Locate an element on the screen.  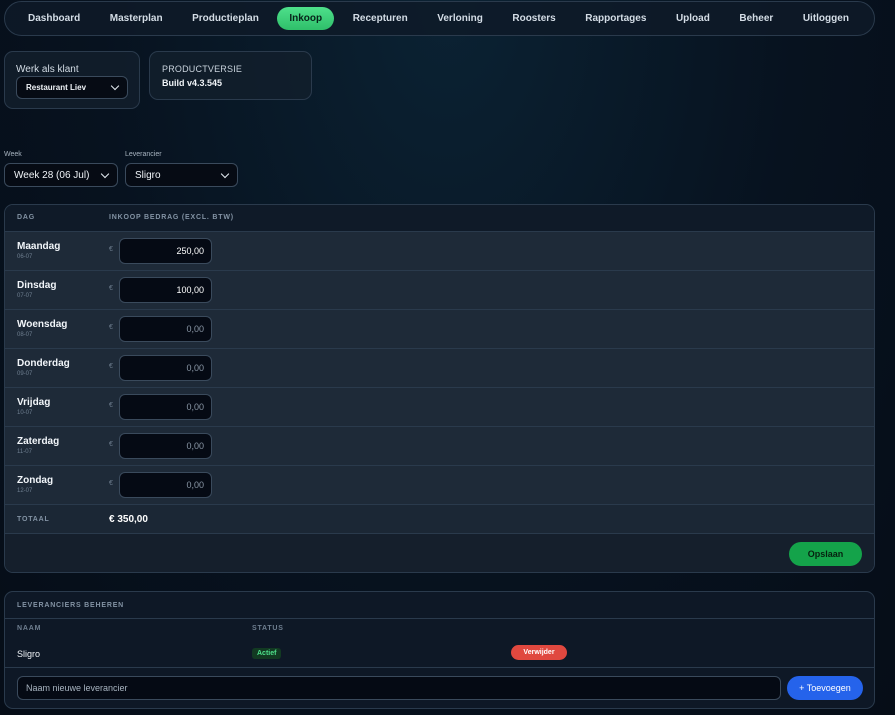
day-name: Vrijdag is located at coordinates (34, 402).